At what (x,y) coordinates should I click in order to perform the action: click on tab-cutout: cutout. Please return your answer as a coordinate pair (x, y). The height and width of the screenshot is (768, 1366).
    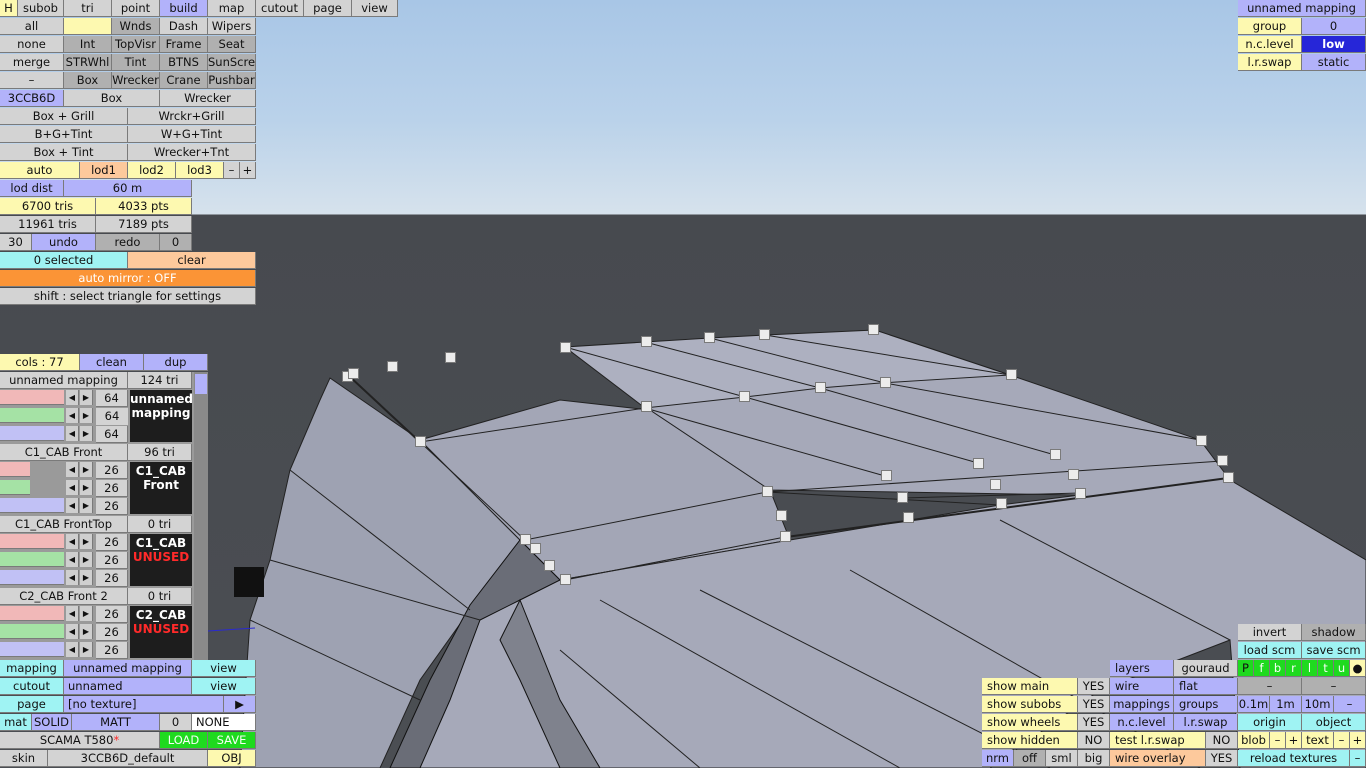
    Looking at the image, I should click on (280, 8).